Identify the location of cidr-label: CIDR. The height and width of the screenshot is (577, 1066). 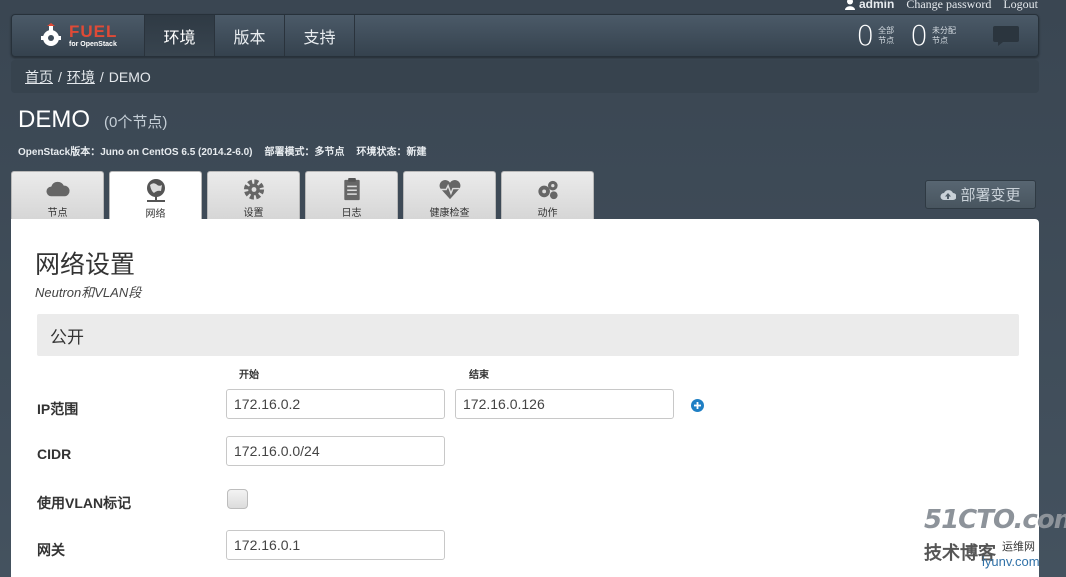
(54, 454).